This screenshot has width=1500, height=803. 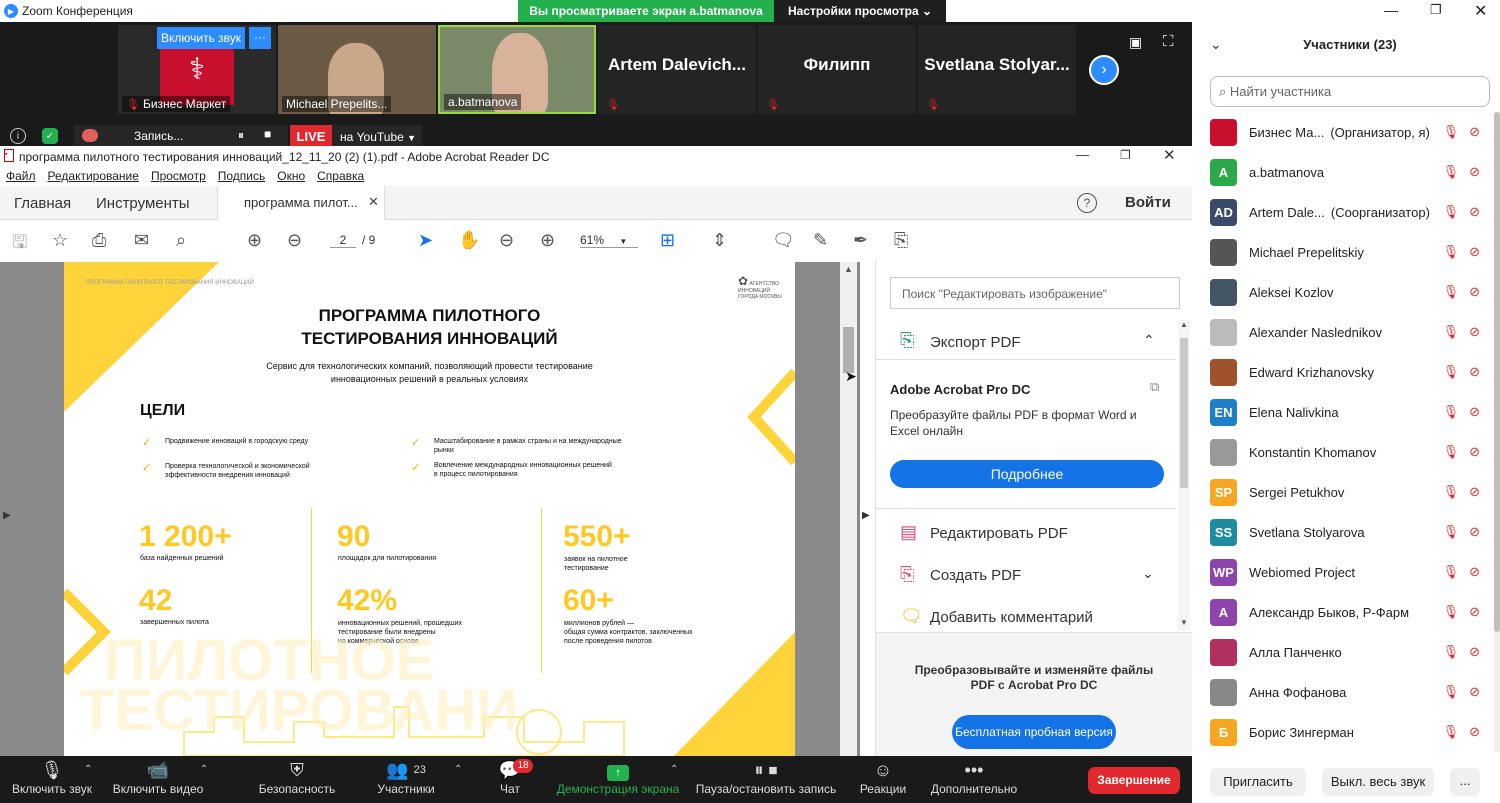 What do you see at coordinates (552, 242) in the screenshot?
I see `zoom-in-icon: ⊕` at bounding box center [552, 242].